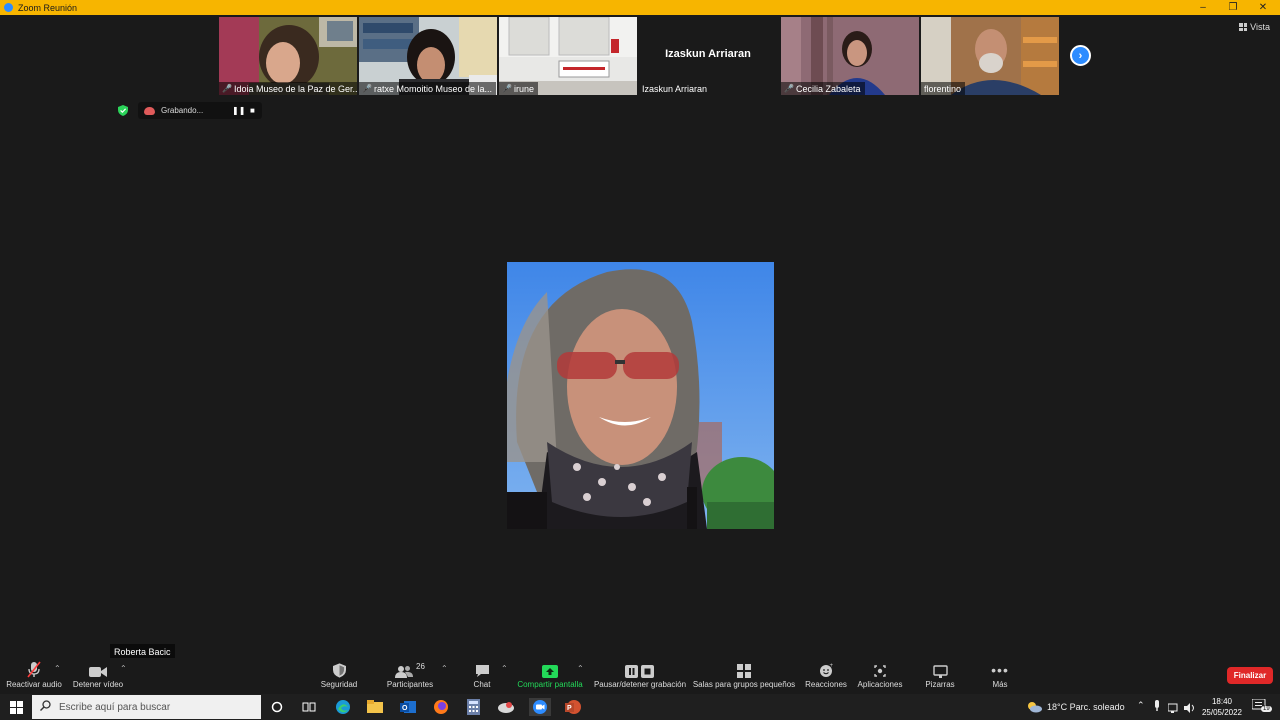  Describe the element at coordinates (1222, 707) in the screenshot. I see `system-clock: 18:40 25/05/2022` at that location.